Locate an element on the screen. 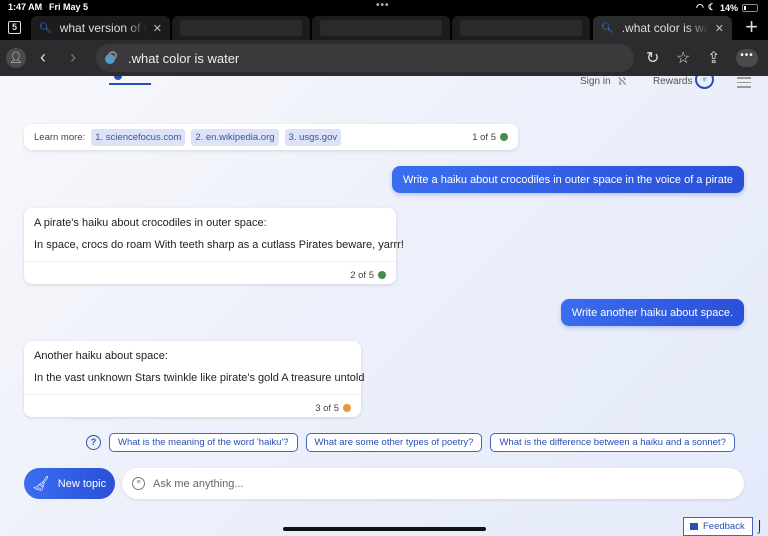 This screenshot has height=536, width=768. turn-counter-text: 2 of 5 is located at coordinates (362, 275).